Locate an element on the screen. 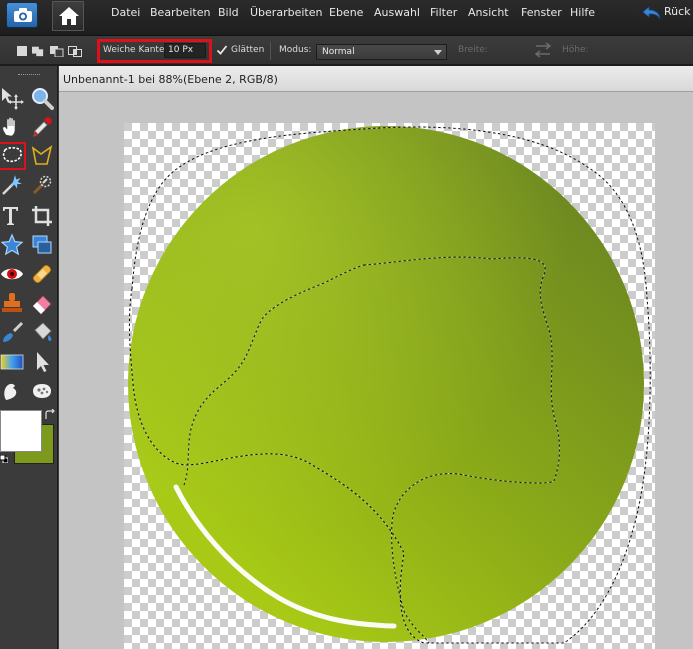 Image resolution: width=693 pixels, height=649 pixels. clone-stamp-icon is located at coordinates (12, 302).